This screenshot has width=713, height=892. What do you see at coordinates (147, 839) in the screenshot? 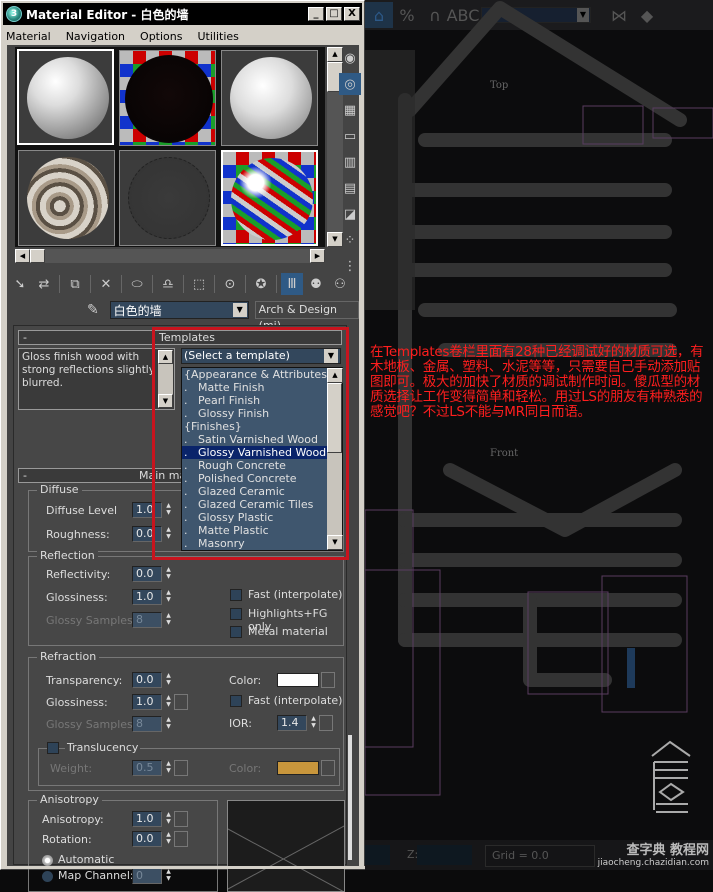
I see `rotation-value: 0.0` at bounding box center [147, 839].